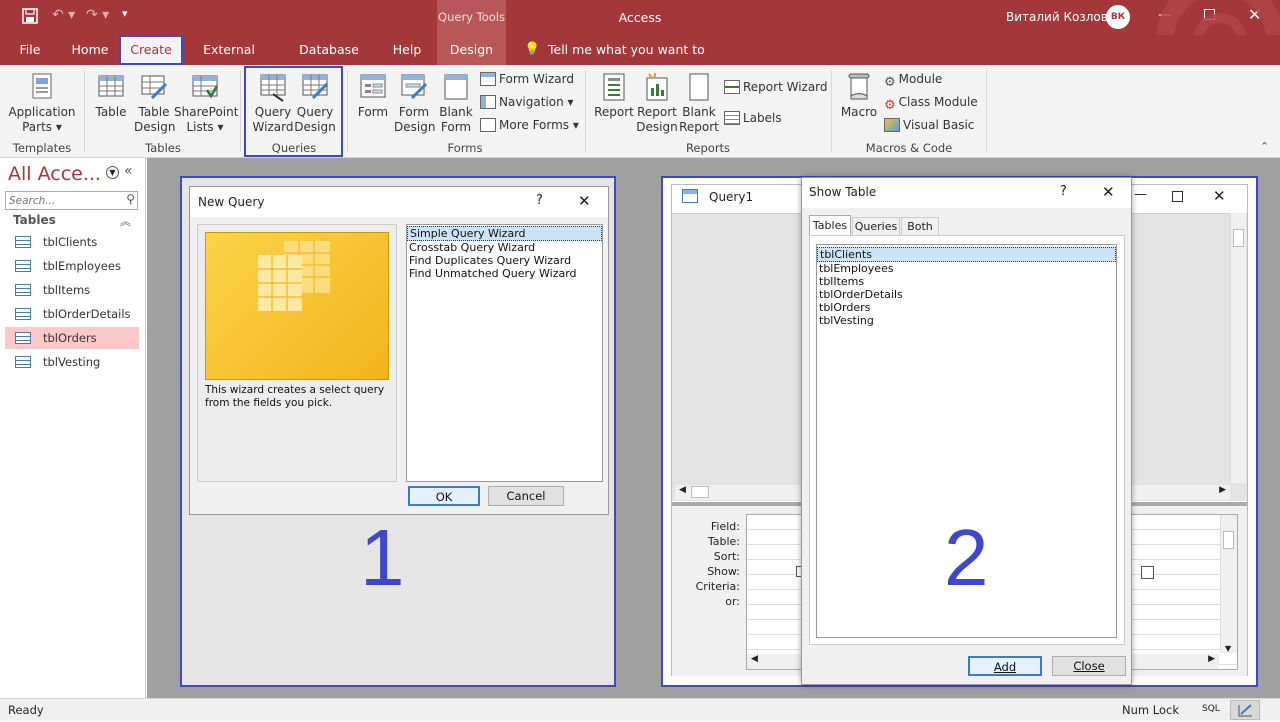 Image resolution: width=1280 pixels, height=722 pixels. What do you see at coordinates (130, 199) in the screenshot?
I see `search-icon: ⚲` at bounding box center [130, 199].